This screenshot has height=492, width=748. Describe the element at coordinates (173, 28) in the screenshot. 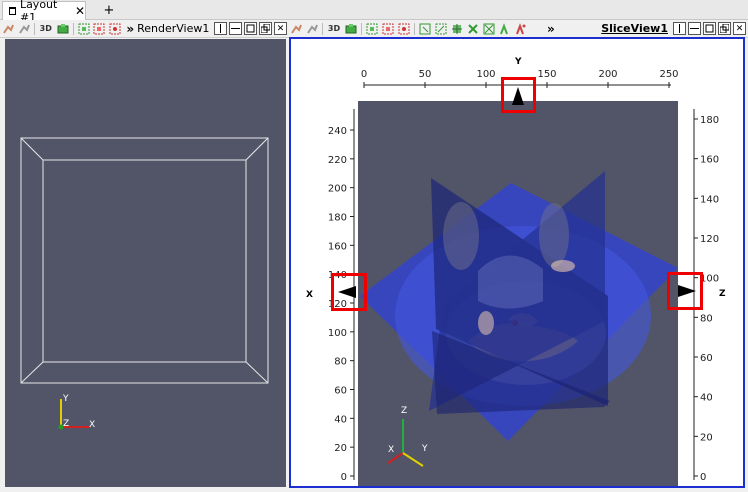

I see `view-name-renderview1: RenderView1` at that location.